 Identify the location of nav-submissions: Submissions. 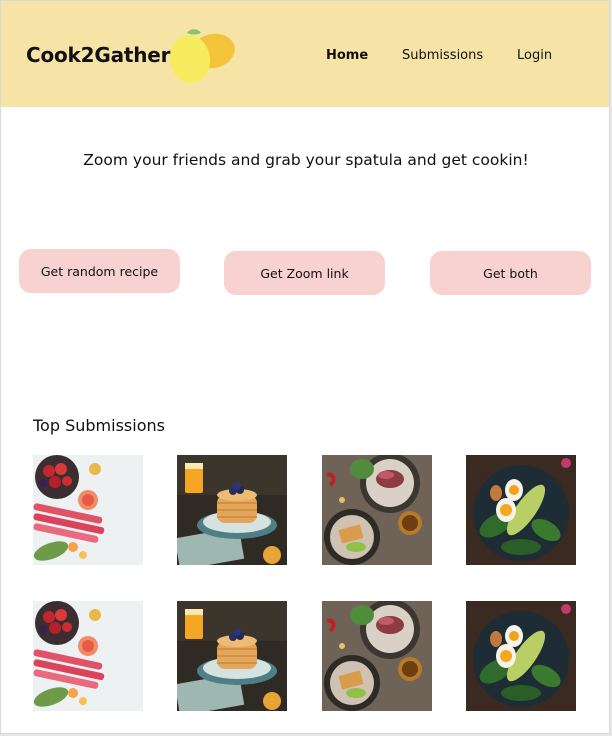
(442, 55).